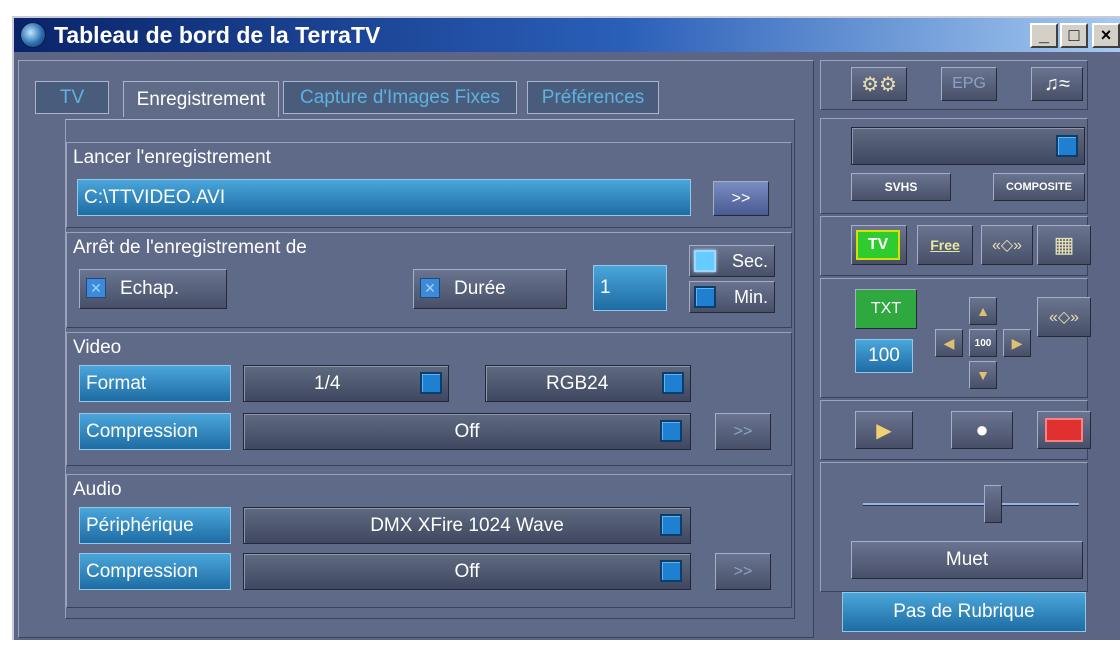 This screenshot has width=1120, height=648. What do you see at coordinates (750, 296) in the screenshot?
I see `minutes-label: Min.` at bounding box center [750, 296].